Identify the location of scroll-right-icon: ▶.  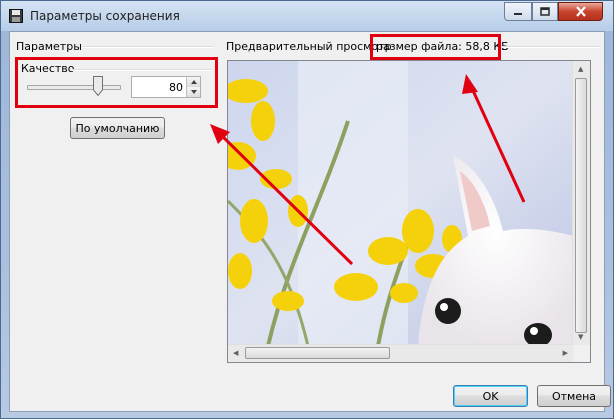
(565, 353).